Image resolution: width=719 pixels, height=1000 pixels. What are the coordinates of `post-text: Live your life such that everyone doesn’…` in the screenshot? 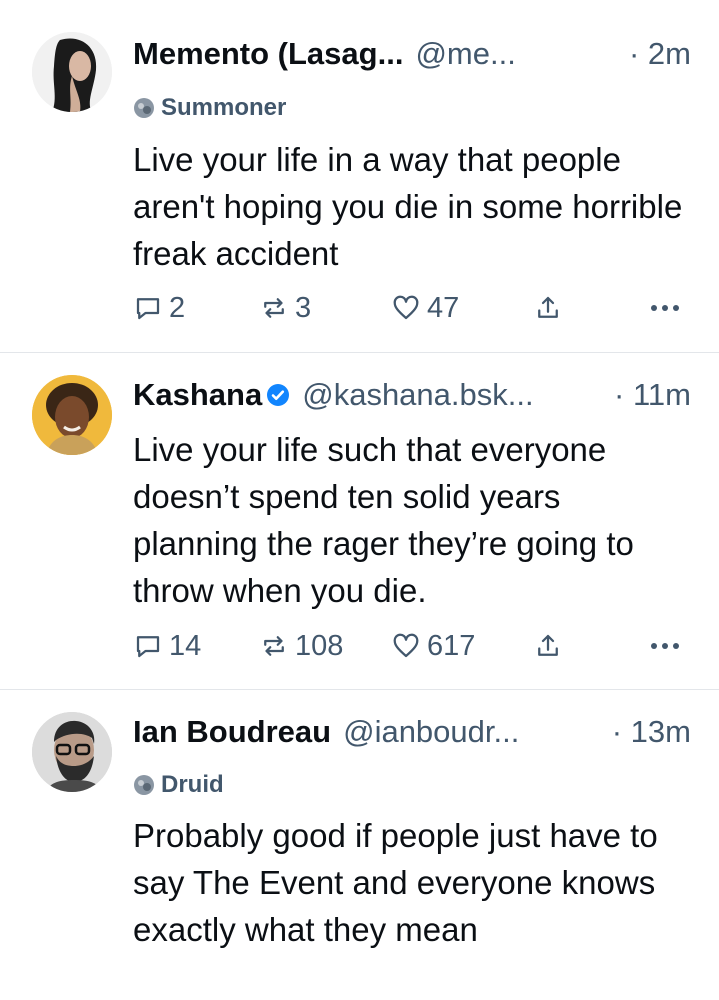 It's located at (383, 520).